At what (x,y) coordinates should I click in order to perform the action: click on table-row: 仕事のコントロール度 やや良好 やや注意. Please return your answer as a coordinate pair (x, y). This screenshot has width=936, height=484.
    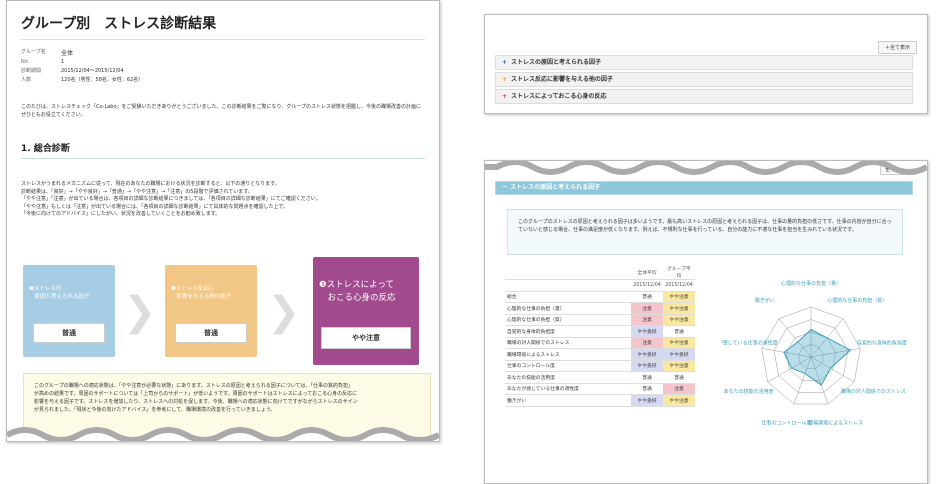
    Looking at the image, I should click on (600, 366).